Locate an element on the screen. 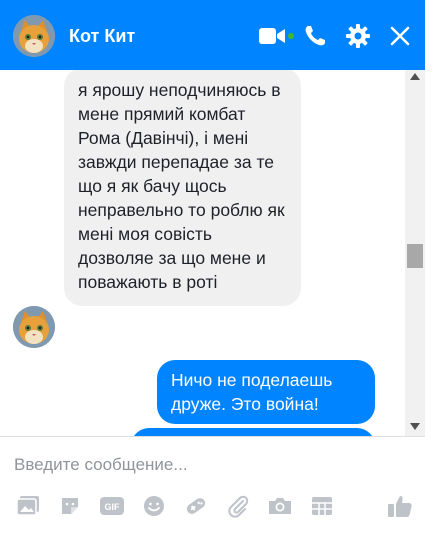  scroll-up-arrow-icon is located at coordinates (415, 76).